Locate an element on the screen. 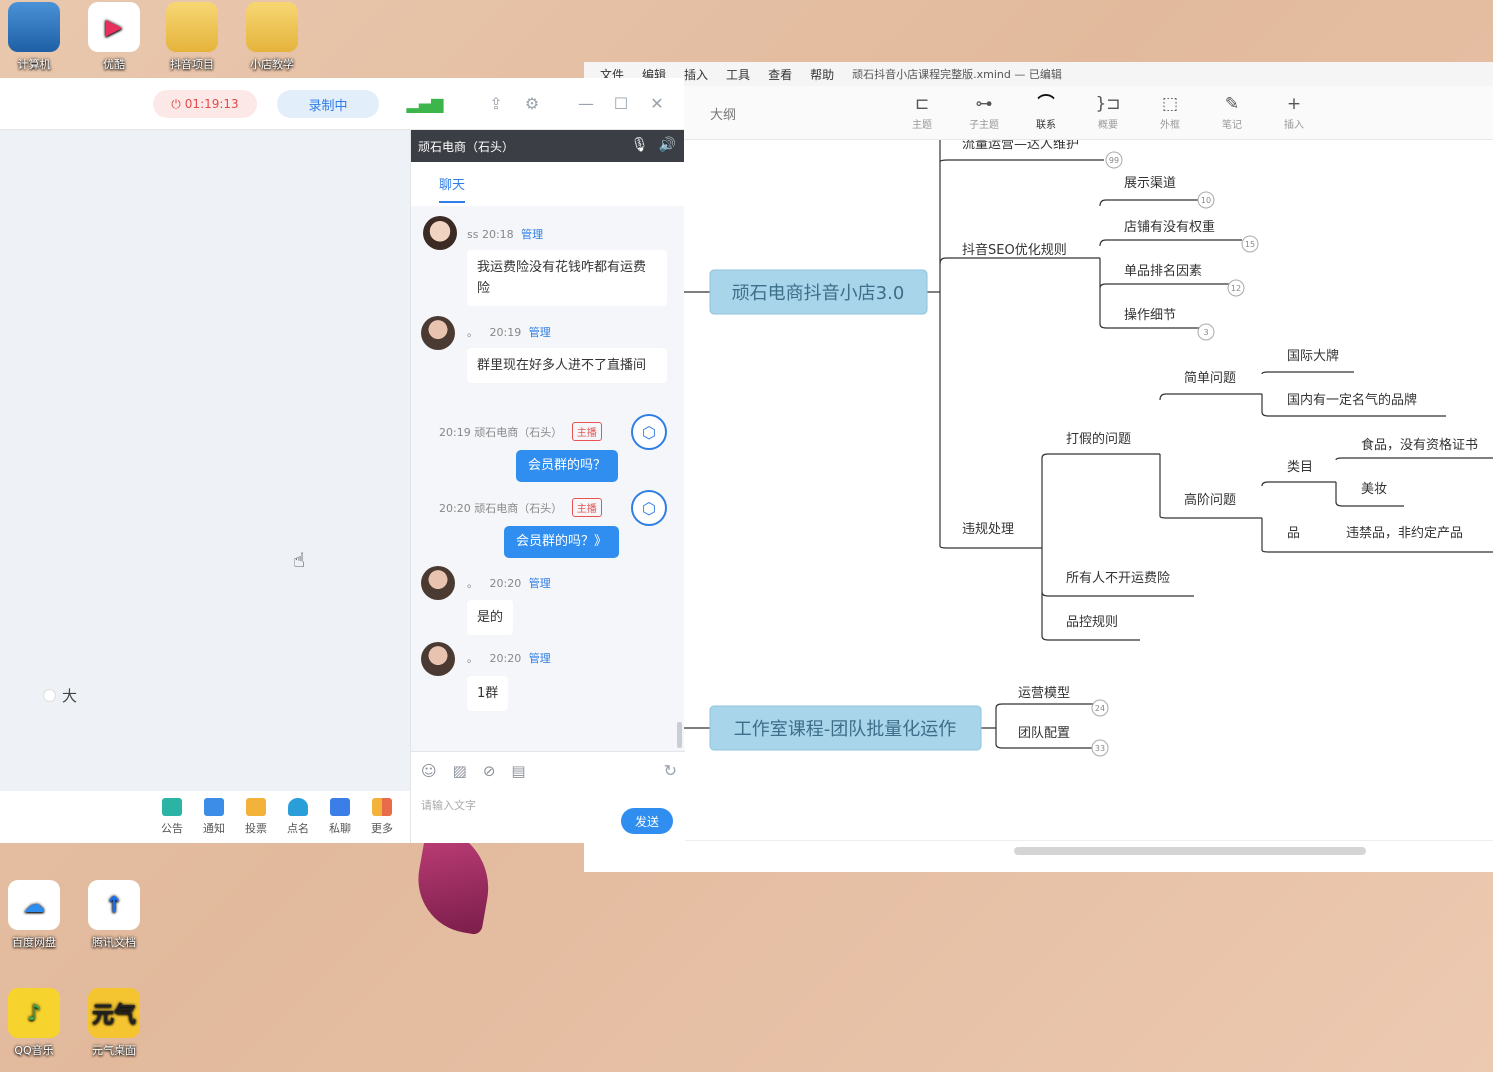 Image resolution: width=1493 pixels, height=1072 pixels. tool-private-chat: 私聊 is located at coordinates (340, 817).